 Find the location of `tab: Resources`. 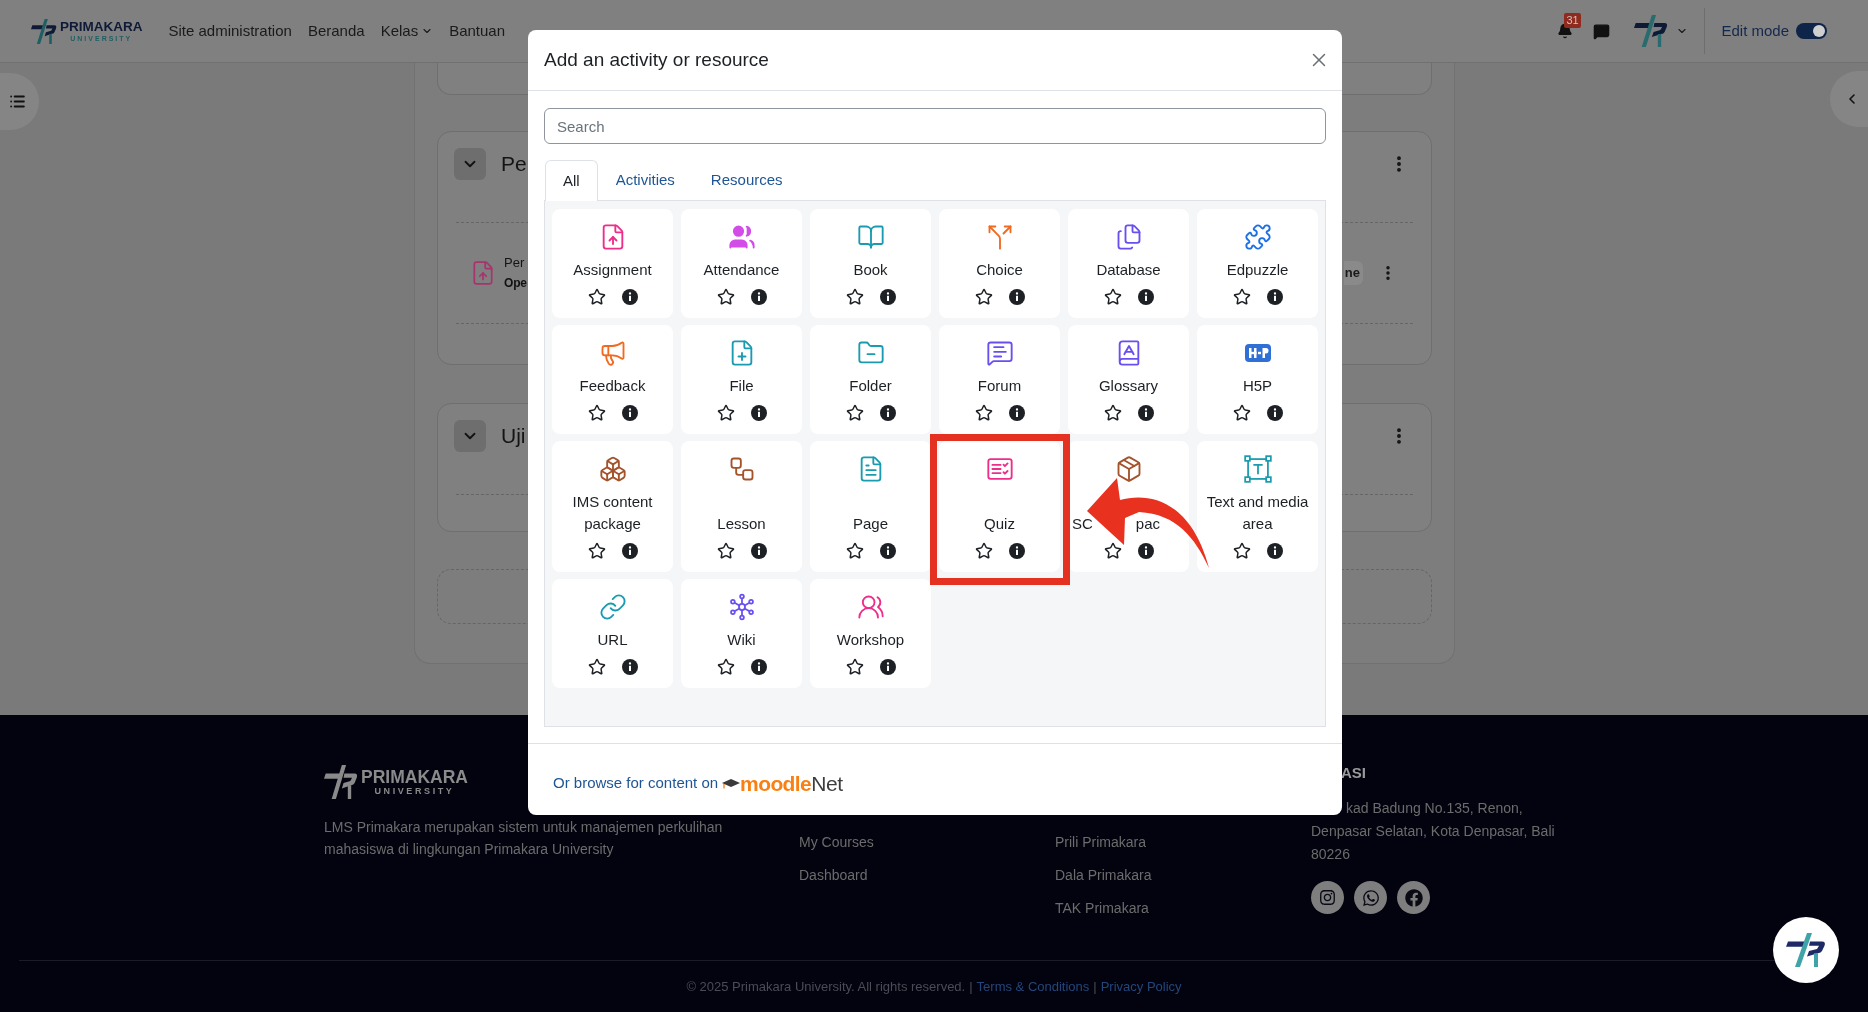

tab: Resources is located at coordinates (746, 180).